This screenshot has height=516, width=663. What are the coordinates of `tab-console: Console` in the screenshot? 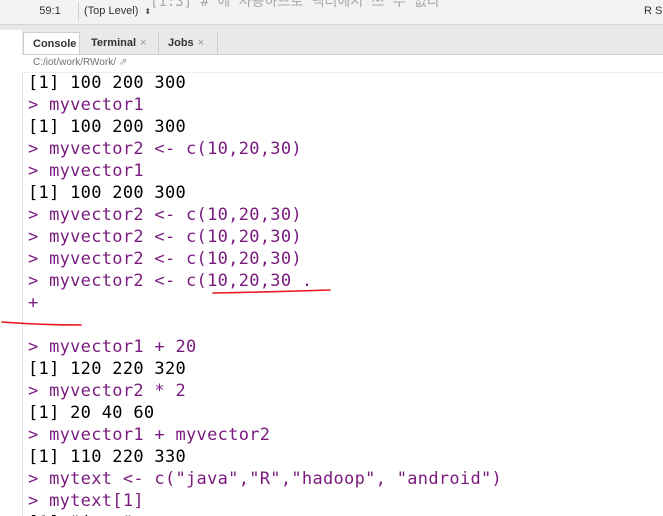 It's located at (51, 43).